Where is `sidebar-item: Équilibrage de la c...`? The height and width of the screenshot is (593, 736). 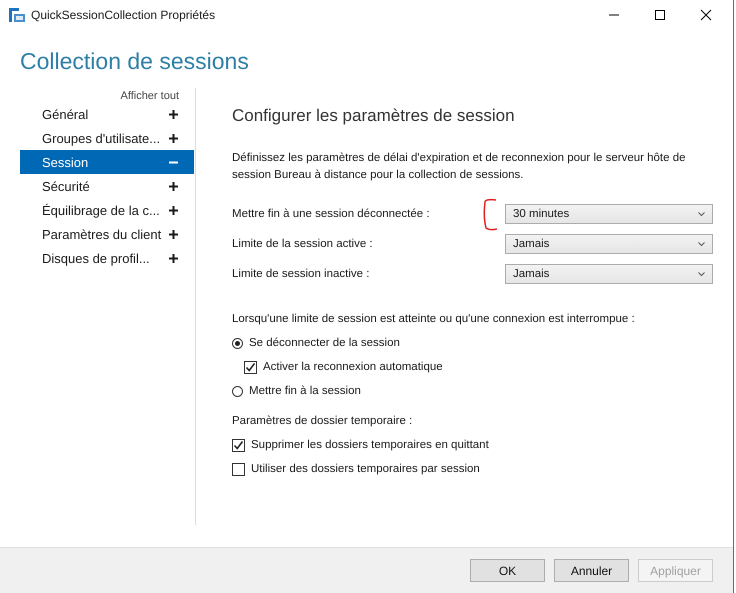
sidebar-item: Équilibrage de la c... is located at coordinates (107, 210).